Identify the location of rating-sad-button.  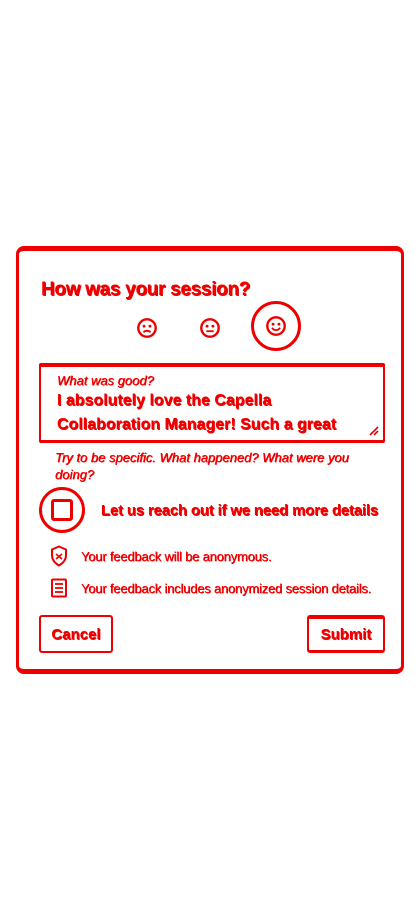
(147, 328).